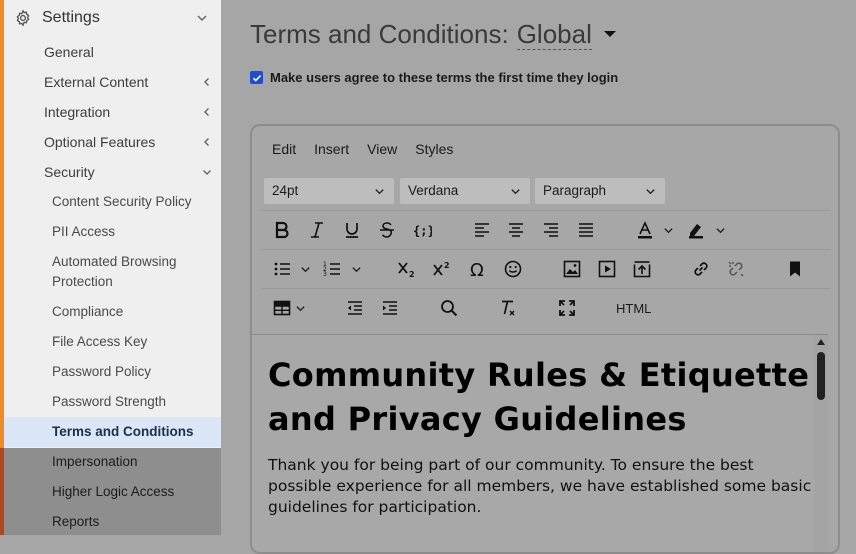 This screenshot has width=856, height=554. What do you see at coordinates (736, 269) in the screenshot?
I see `unlink-button` at bounding box center [736, 269].